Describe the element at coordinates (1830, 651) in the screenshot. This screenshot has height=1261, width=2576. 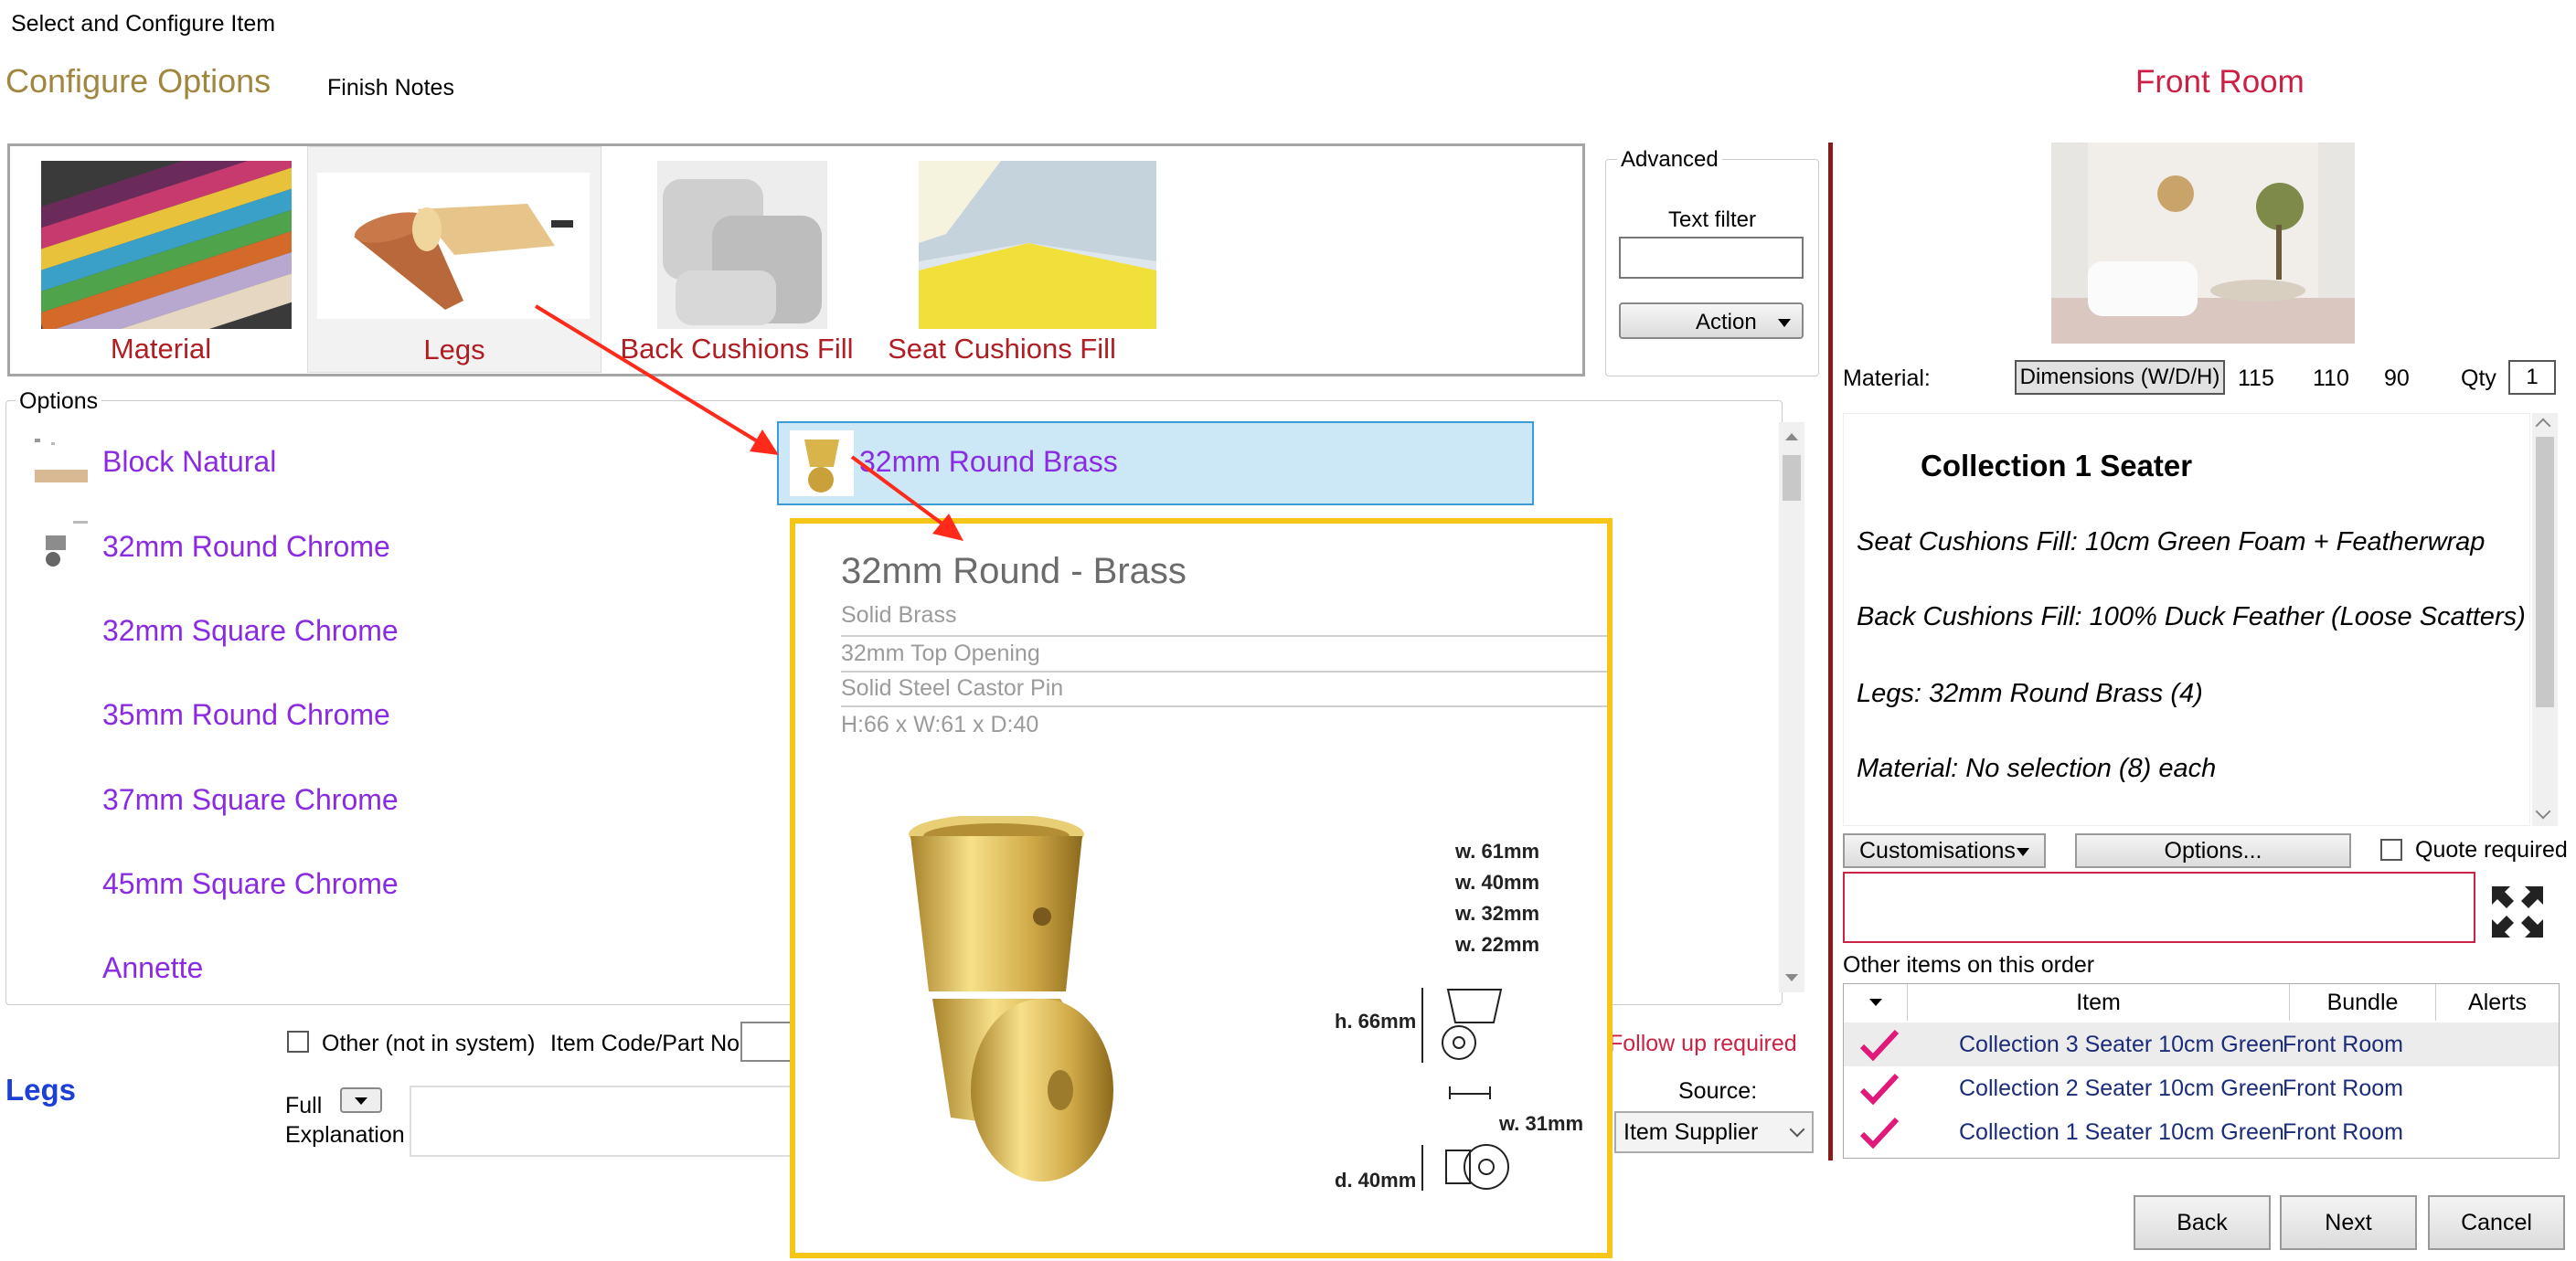
I see `panel-divider` at that location.